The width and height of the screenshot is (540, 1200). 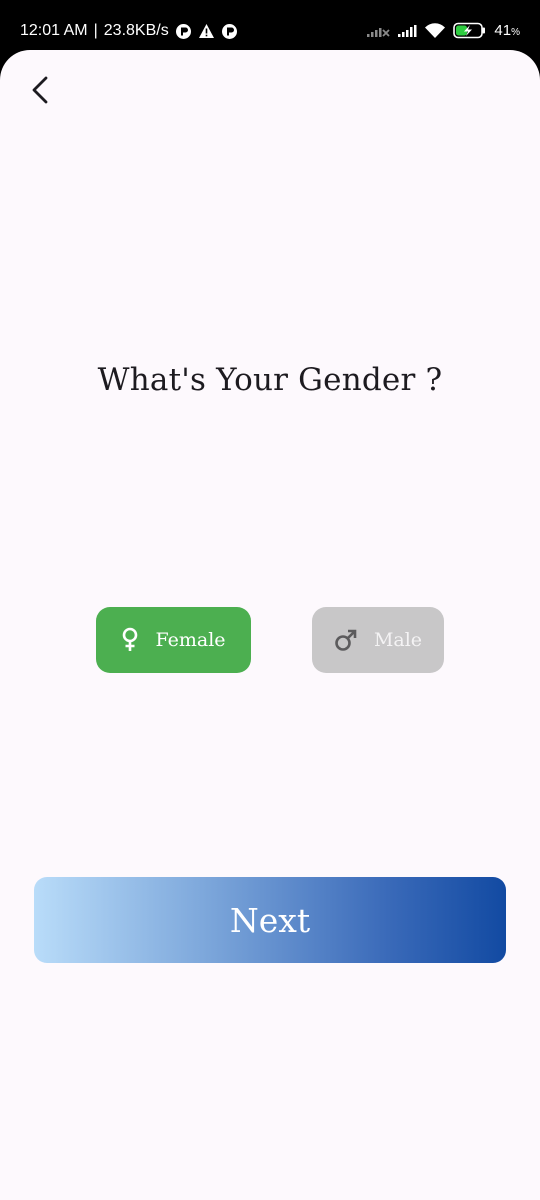 I want to click on male-option-label: Male, so click(x=398, y=640).